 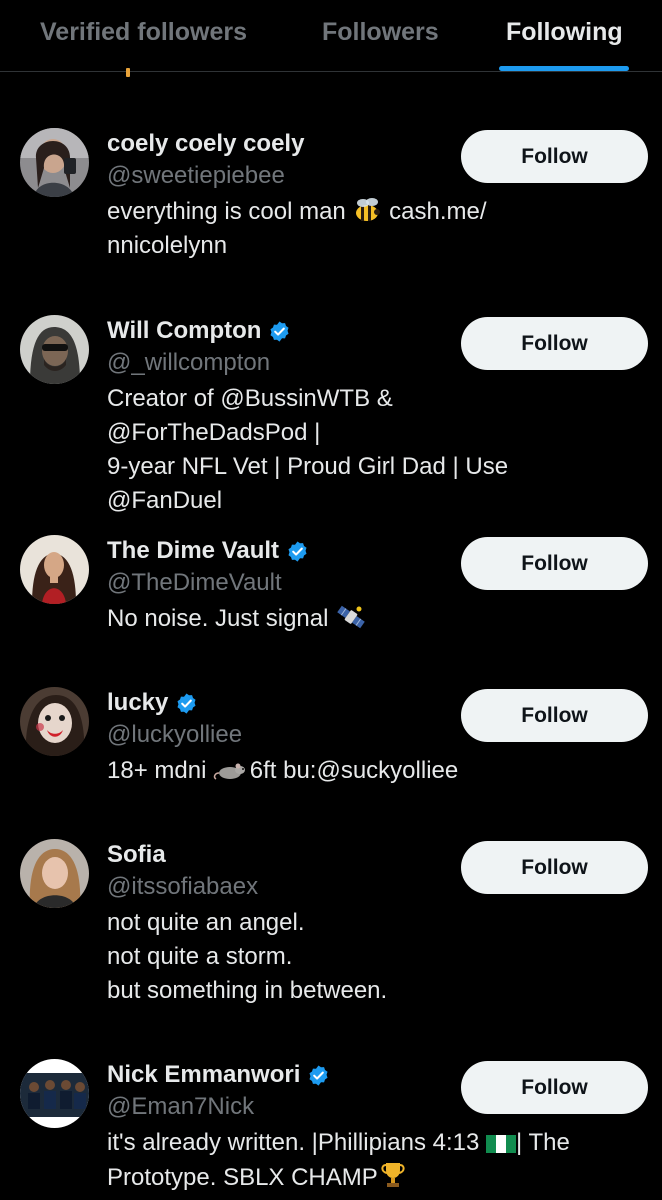 I want to click on active-tab-indicator, so click(x=564, y=68).